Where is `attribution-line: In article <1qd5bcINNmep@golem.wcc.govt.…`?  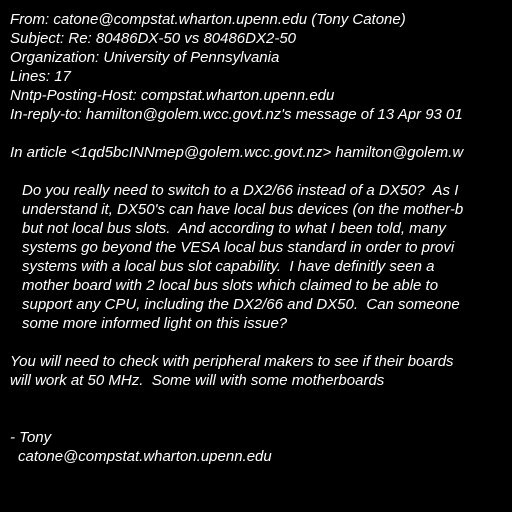
attribution-line: In article <1qd5bcINNmep@golem.wcc.govt.… is located at coordinates (237, 152).